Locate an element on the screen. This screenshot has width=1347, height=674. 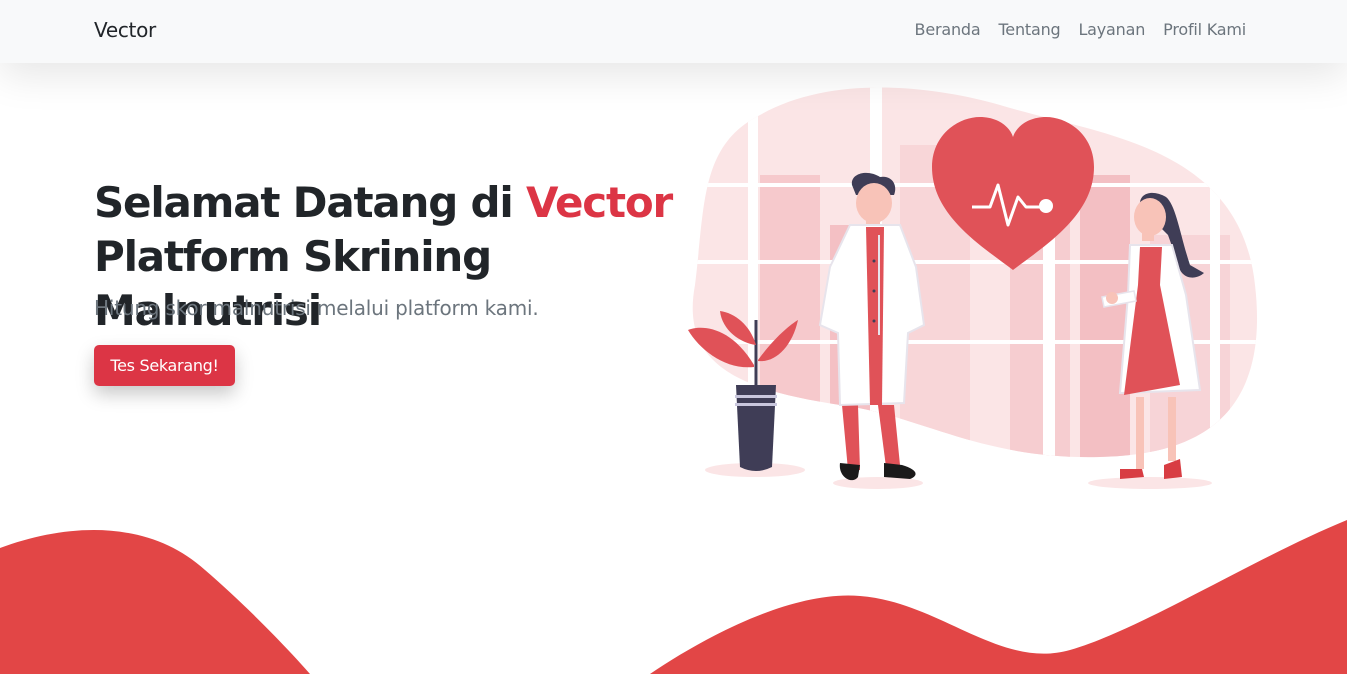
nav-link-layanan: Layanan is located at coordinates (1111, 29).